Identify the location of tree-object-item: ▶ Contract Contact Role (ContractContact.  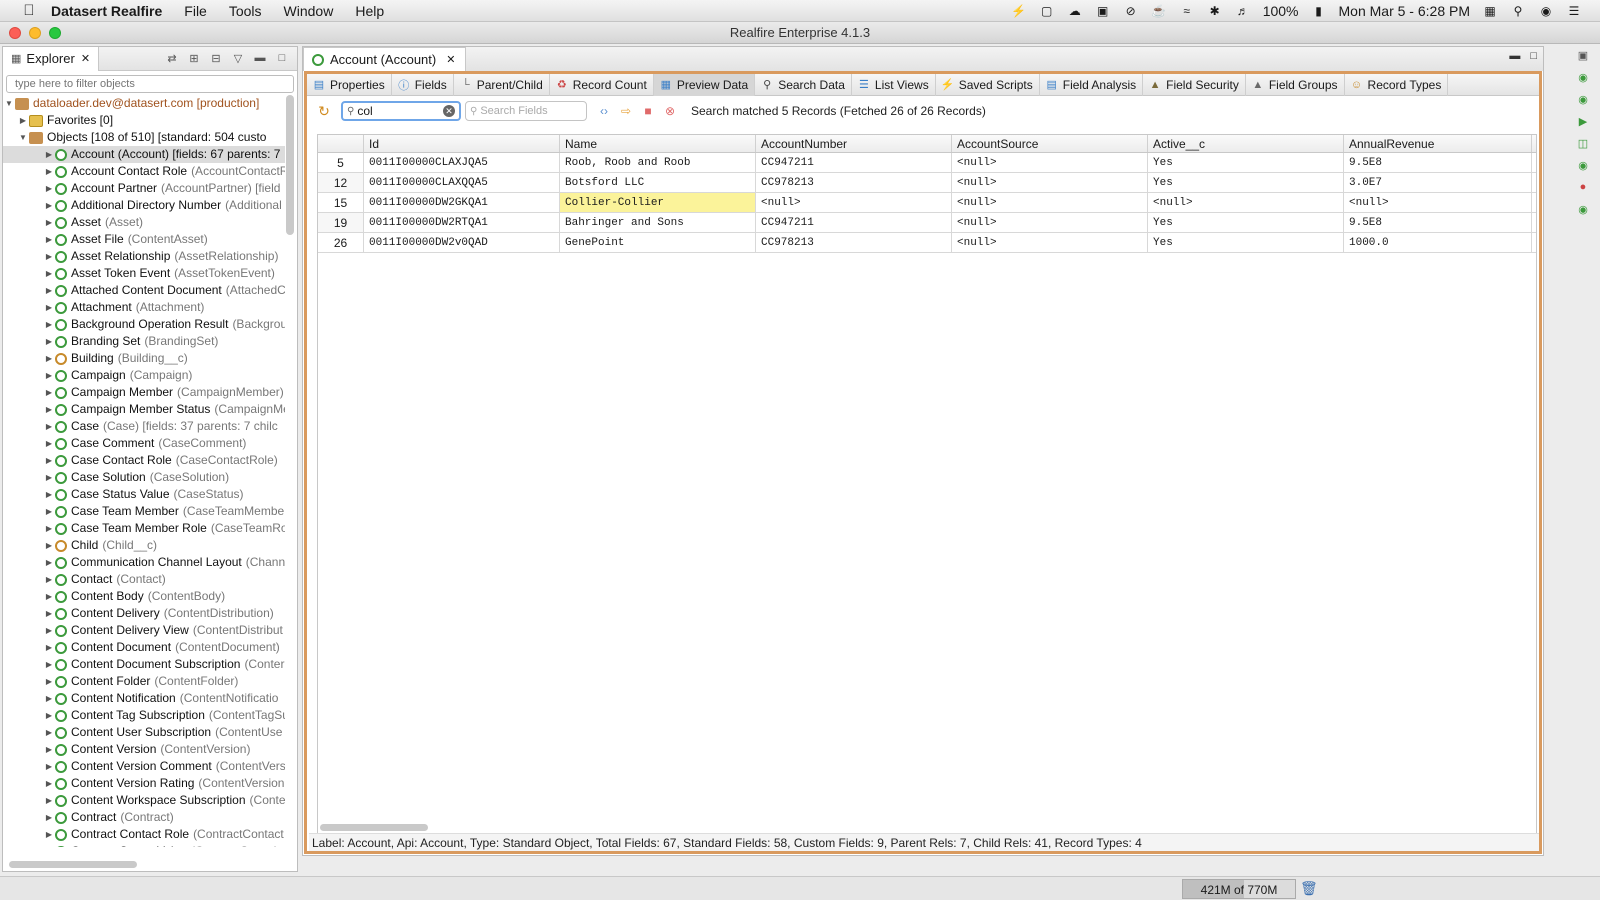
(144, 834).